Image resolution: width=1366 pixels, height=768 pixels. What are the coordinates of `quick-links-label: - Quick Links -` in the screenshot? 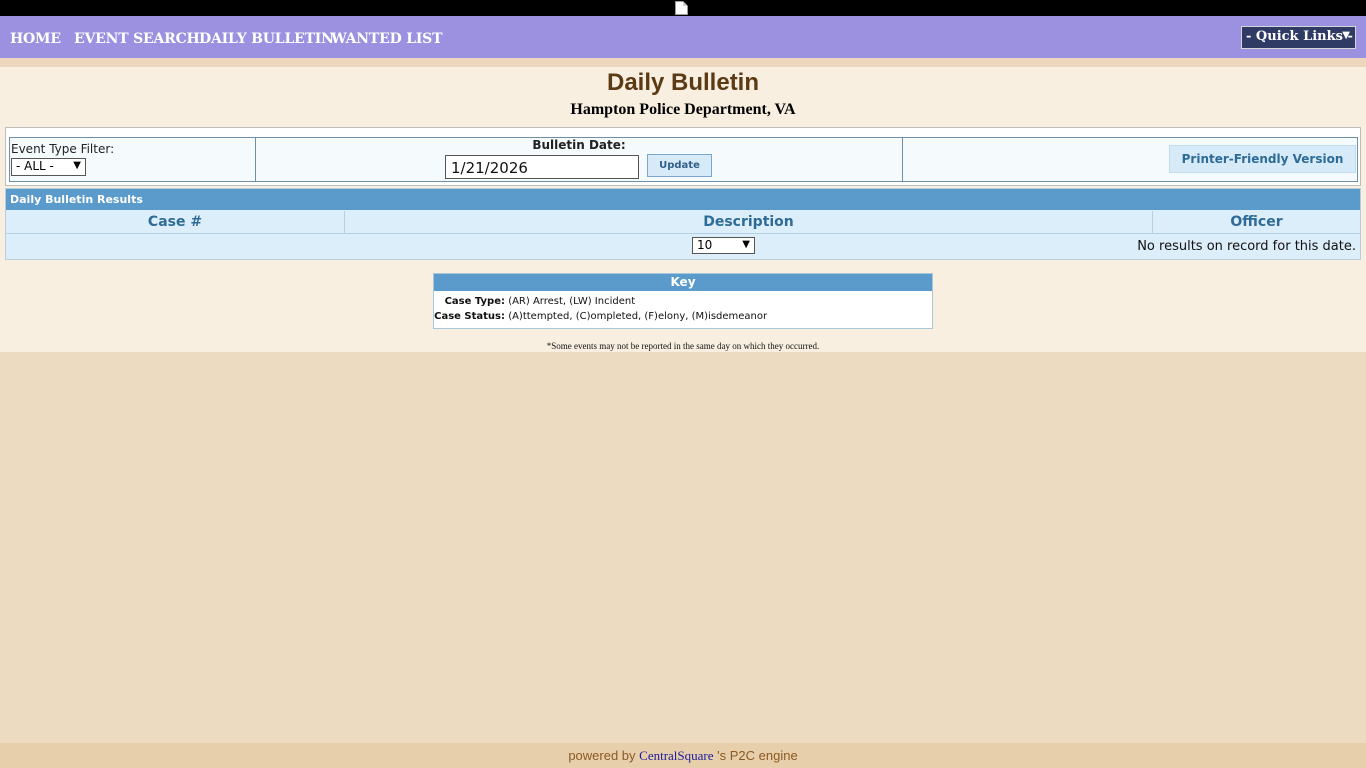 It's located at (1299, 36).